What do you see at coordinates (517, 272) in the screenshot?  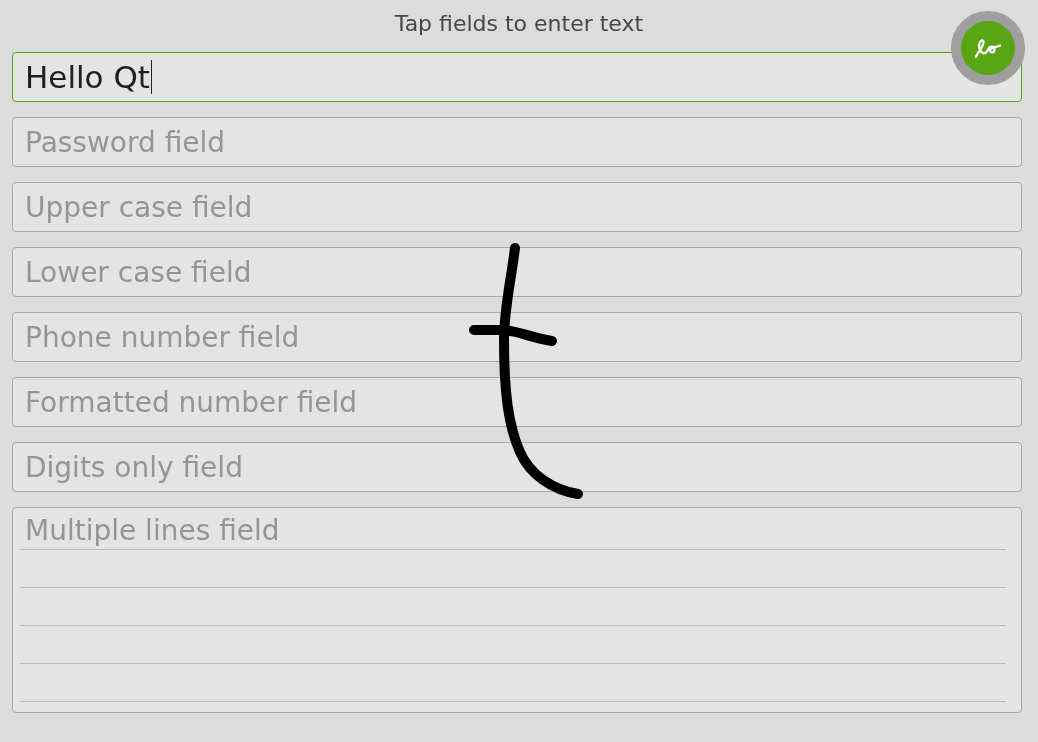 I see `text-field: Lower case field` at bounding box center [517, 272].